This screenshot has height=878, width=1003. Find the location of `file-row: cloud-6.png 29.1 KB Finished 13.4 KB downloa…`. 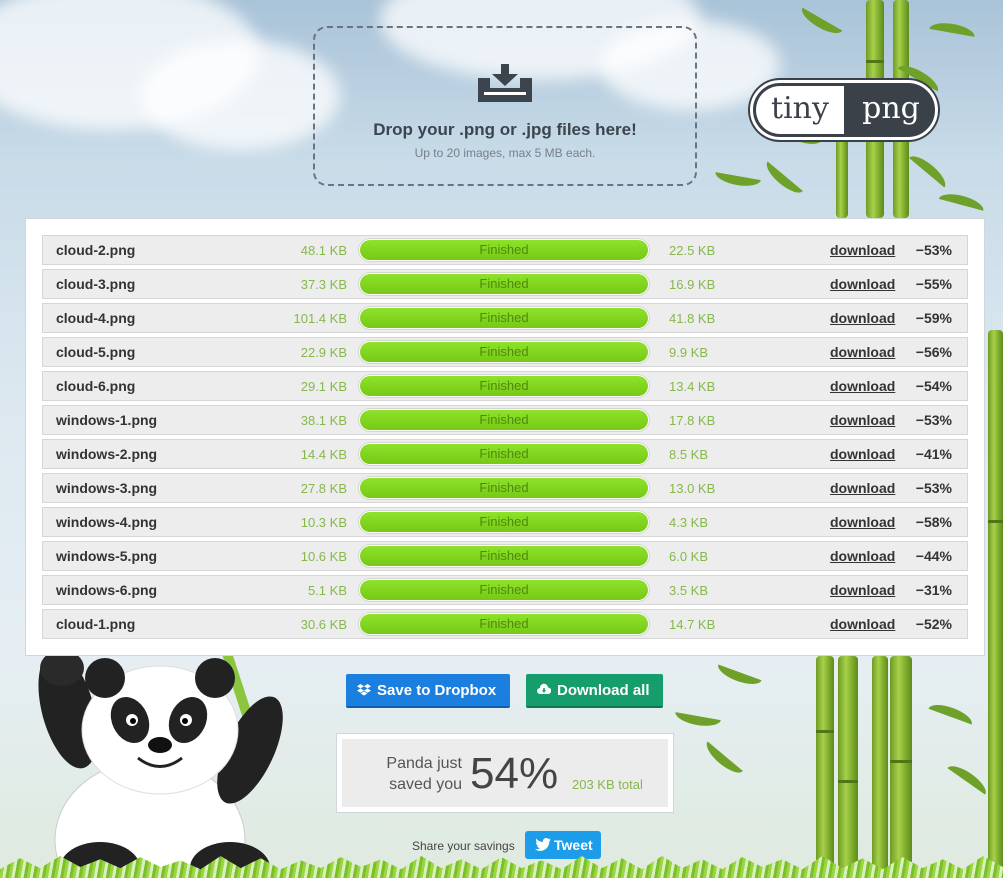

file-row: cloud-6.png 29.1 KB Finished 13.4 KB downloa… is located at coordinates (505, 386).